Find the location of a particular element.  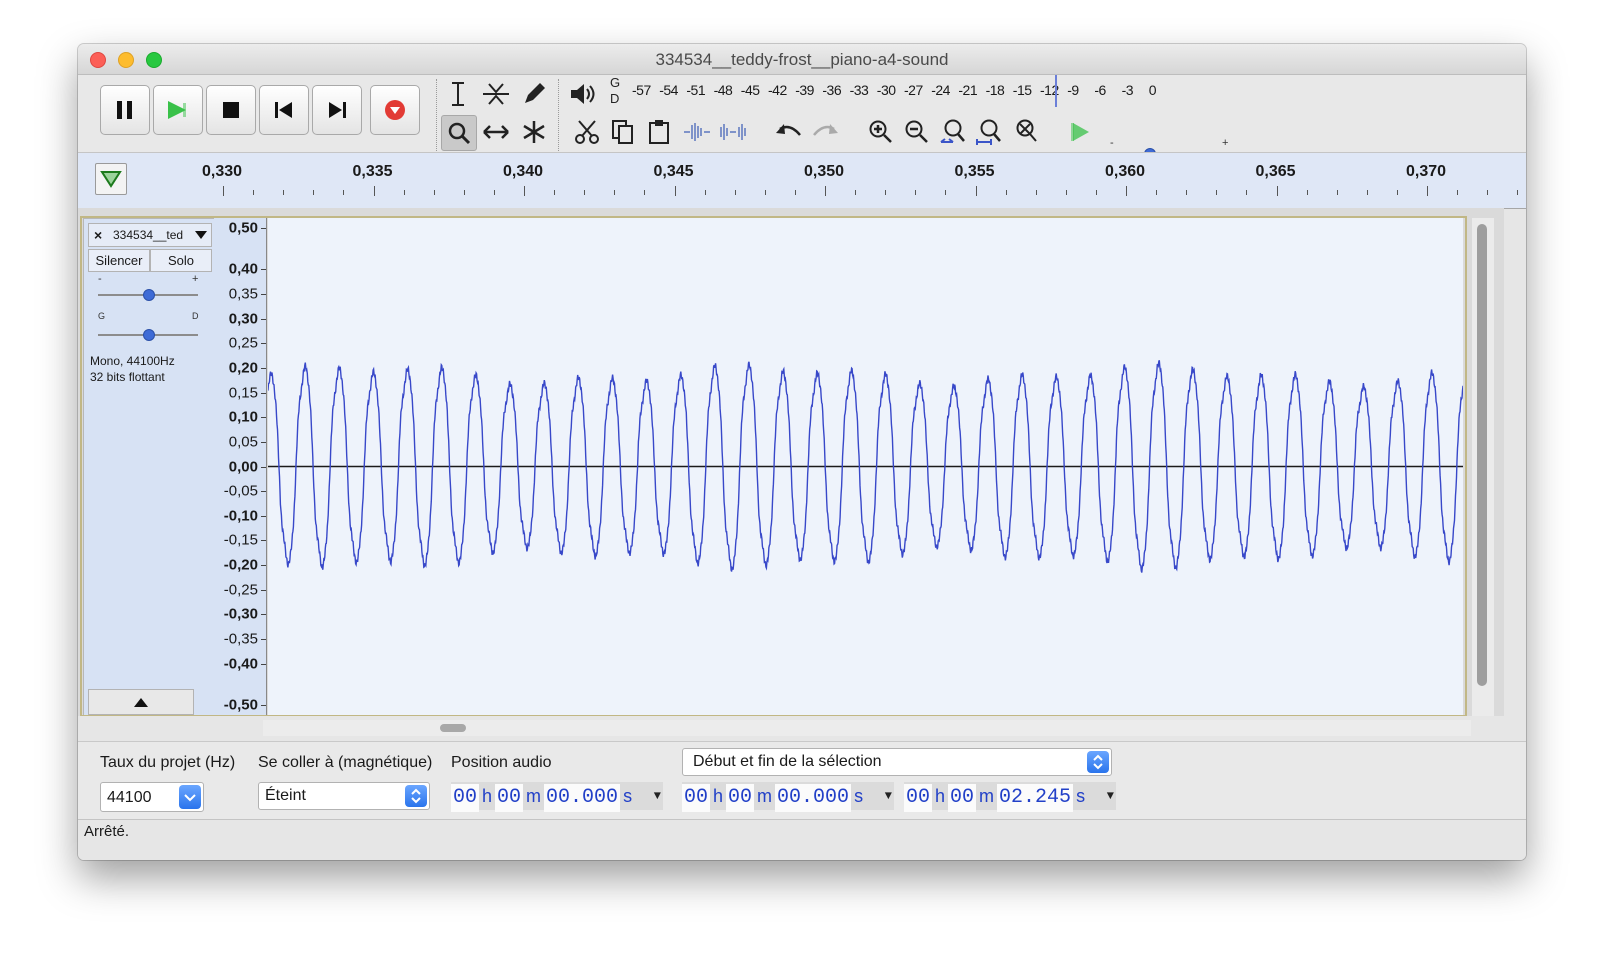

record-button is located at coordinates (395, 110).